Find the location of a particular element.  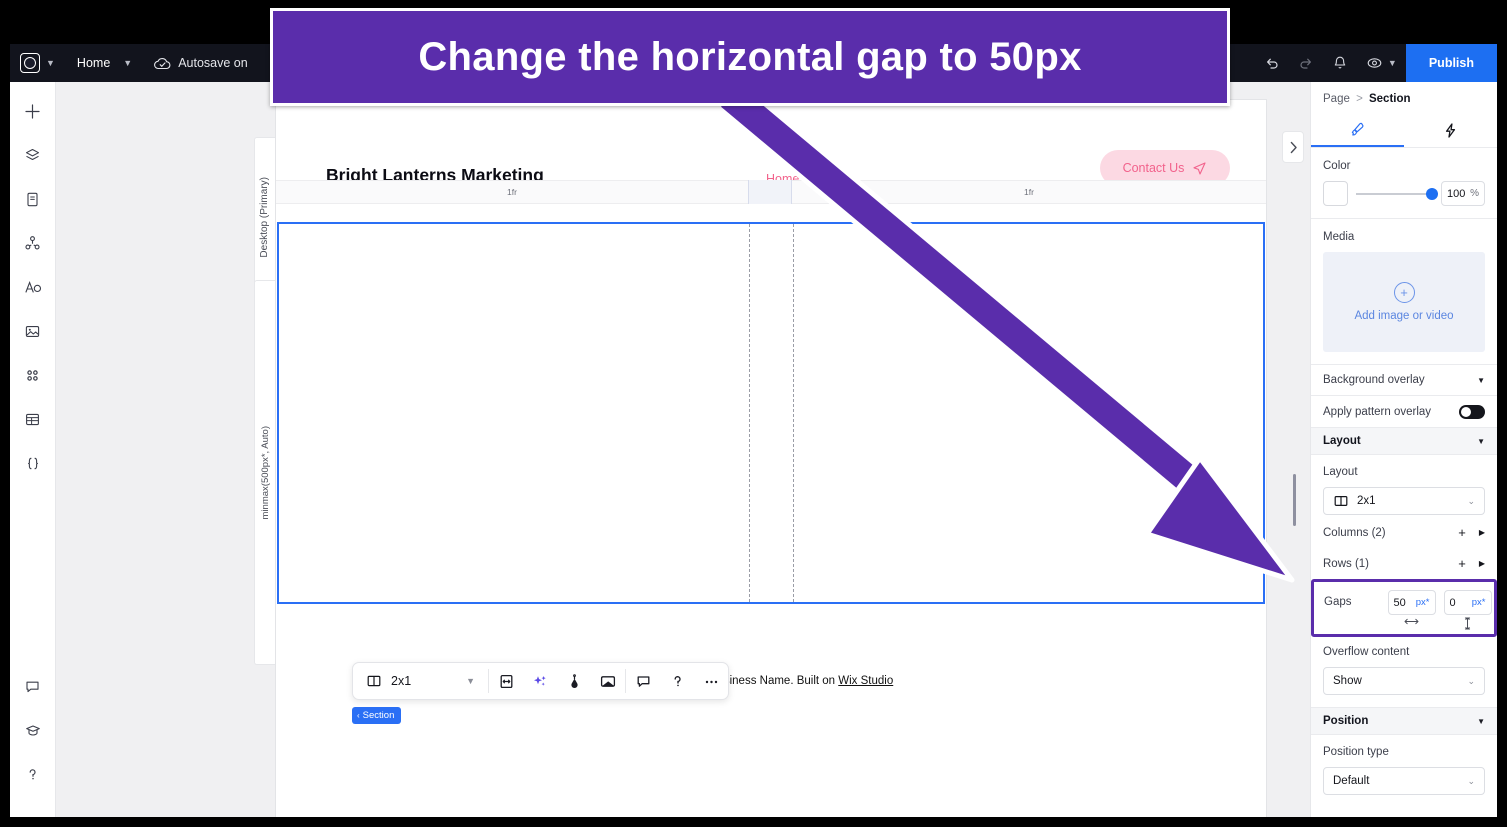

layout-field-label: Layout is located at coordinates (1340, 472).